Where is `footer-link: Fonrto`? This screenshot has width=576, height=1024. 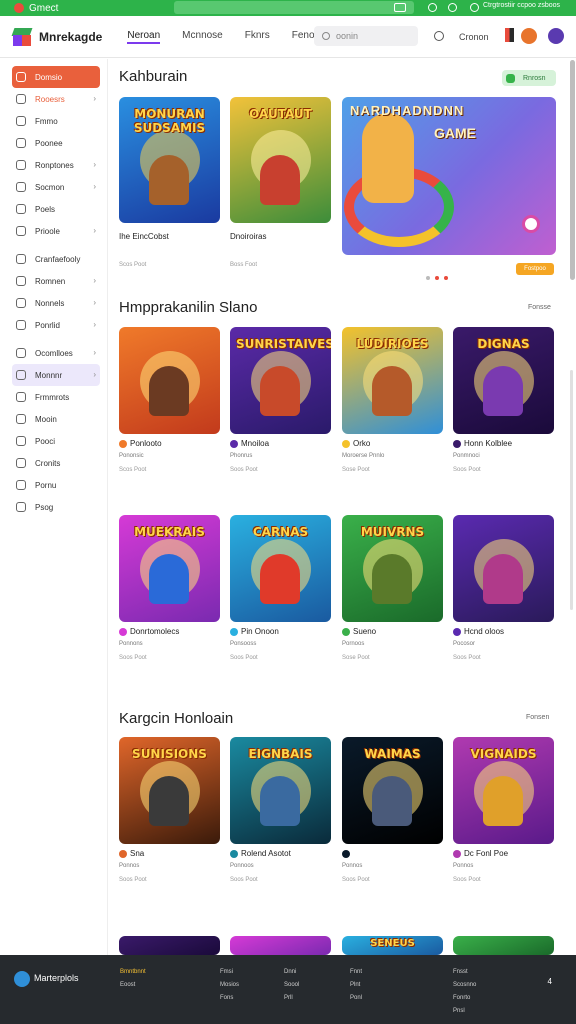
footer-link: Fonrto is located at coordinates (464, 998).